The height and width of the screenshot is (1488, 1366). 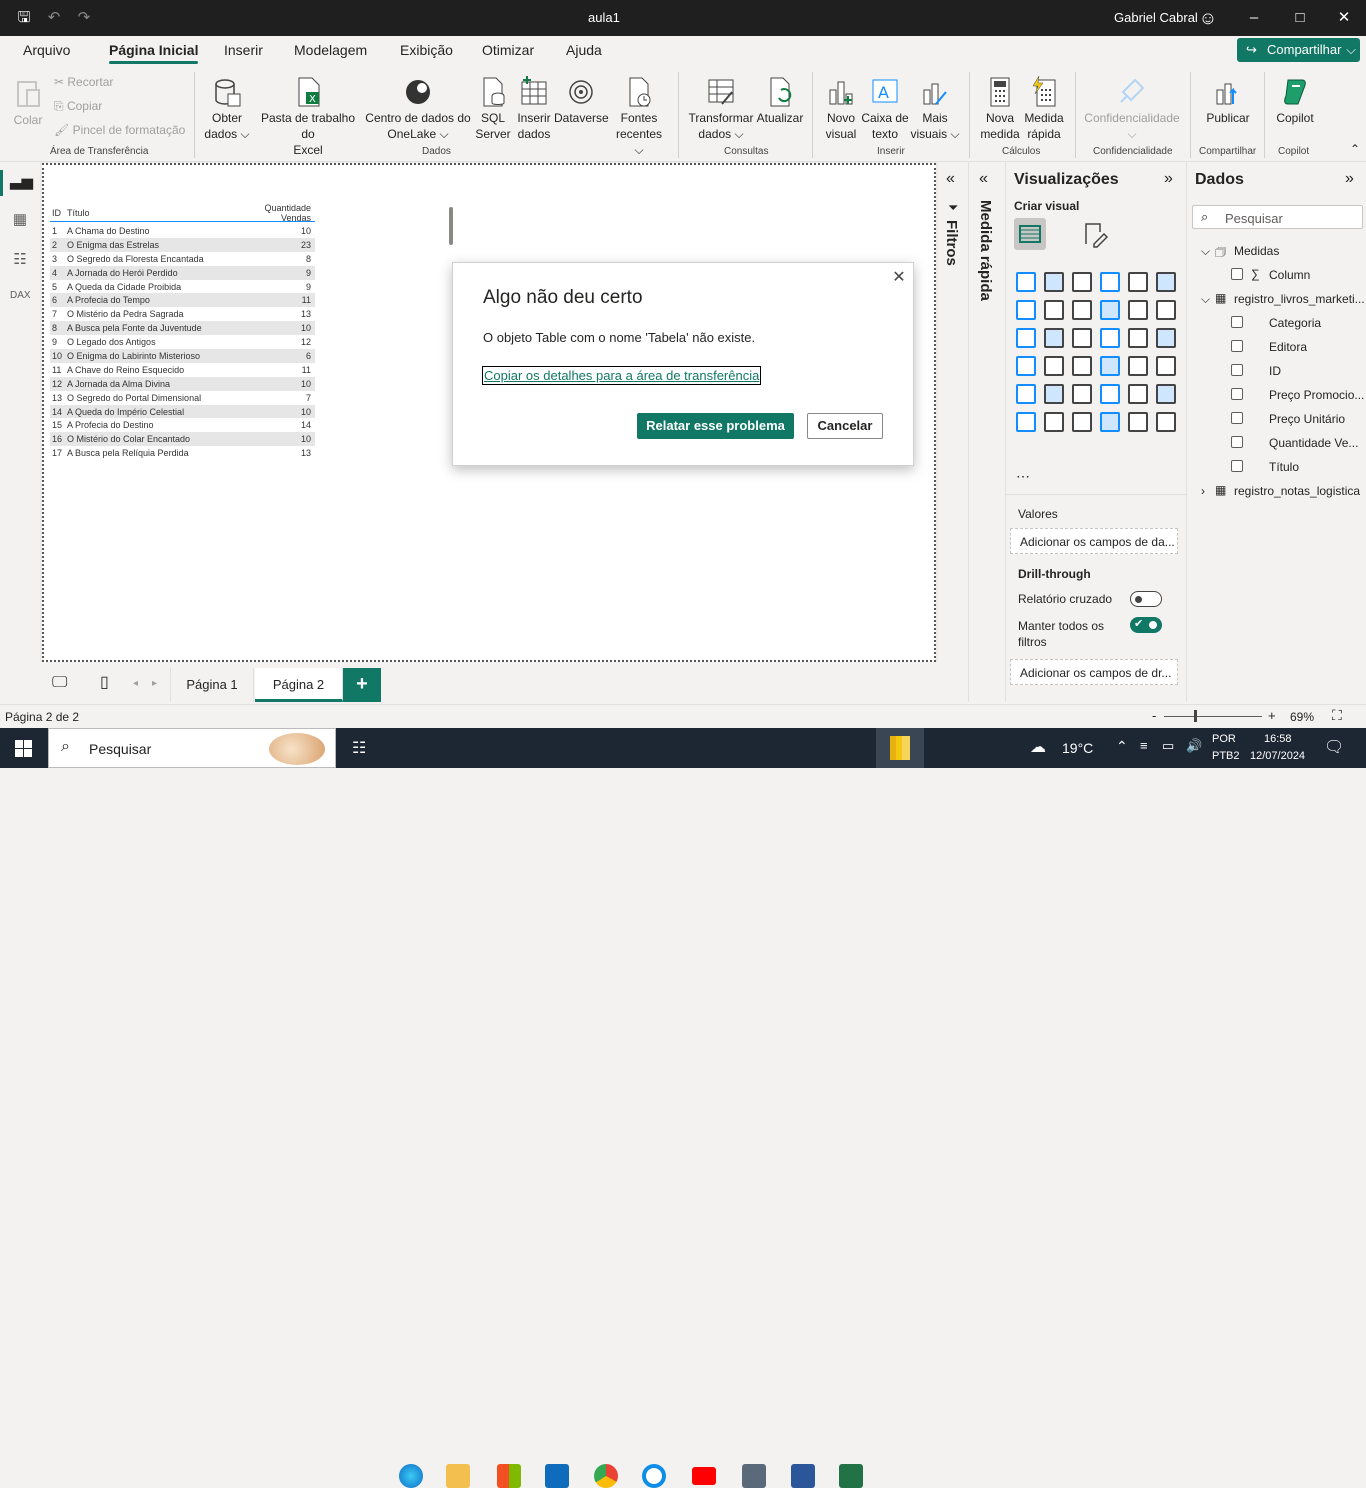 I want to click on measures-table: Medidas, so click(x=1256, y=251).